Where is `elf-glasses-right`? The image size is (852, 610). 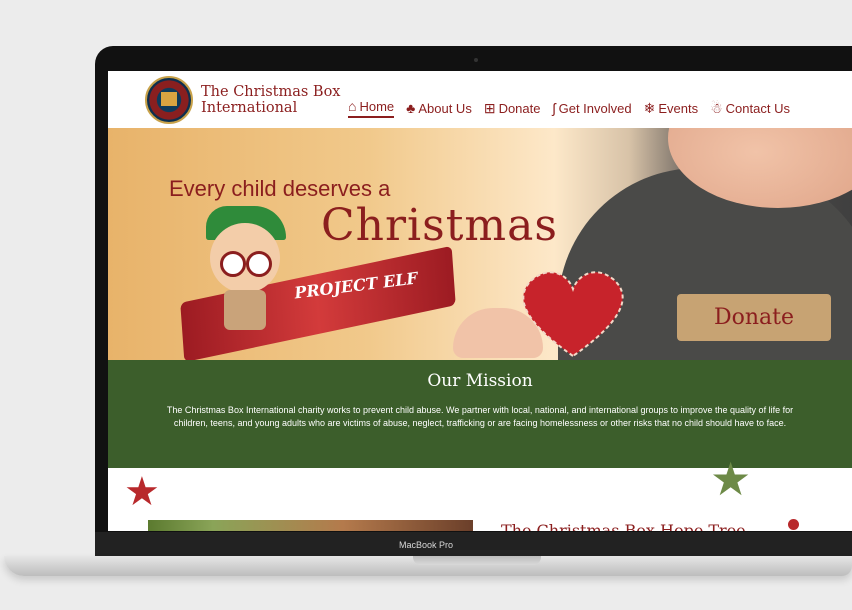
elf-glasses-right is located at coordinates (259, 264).